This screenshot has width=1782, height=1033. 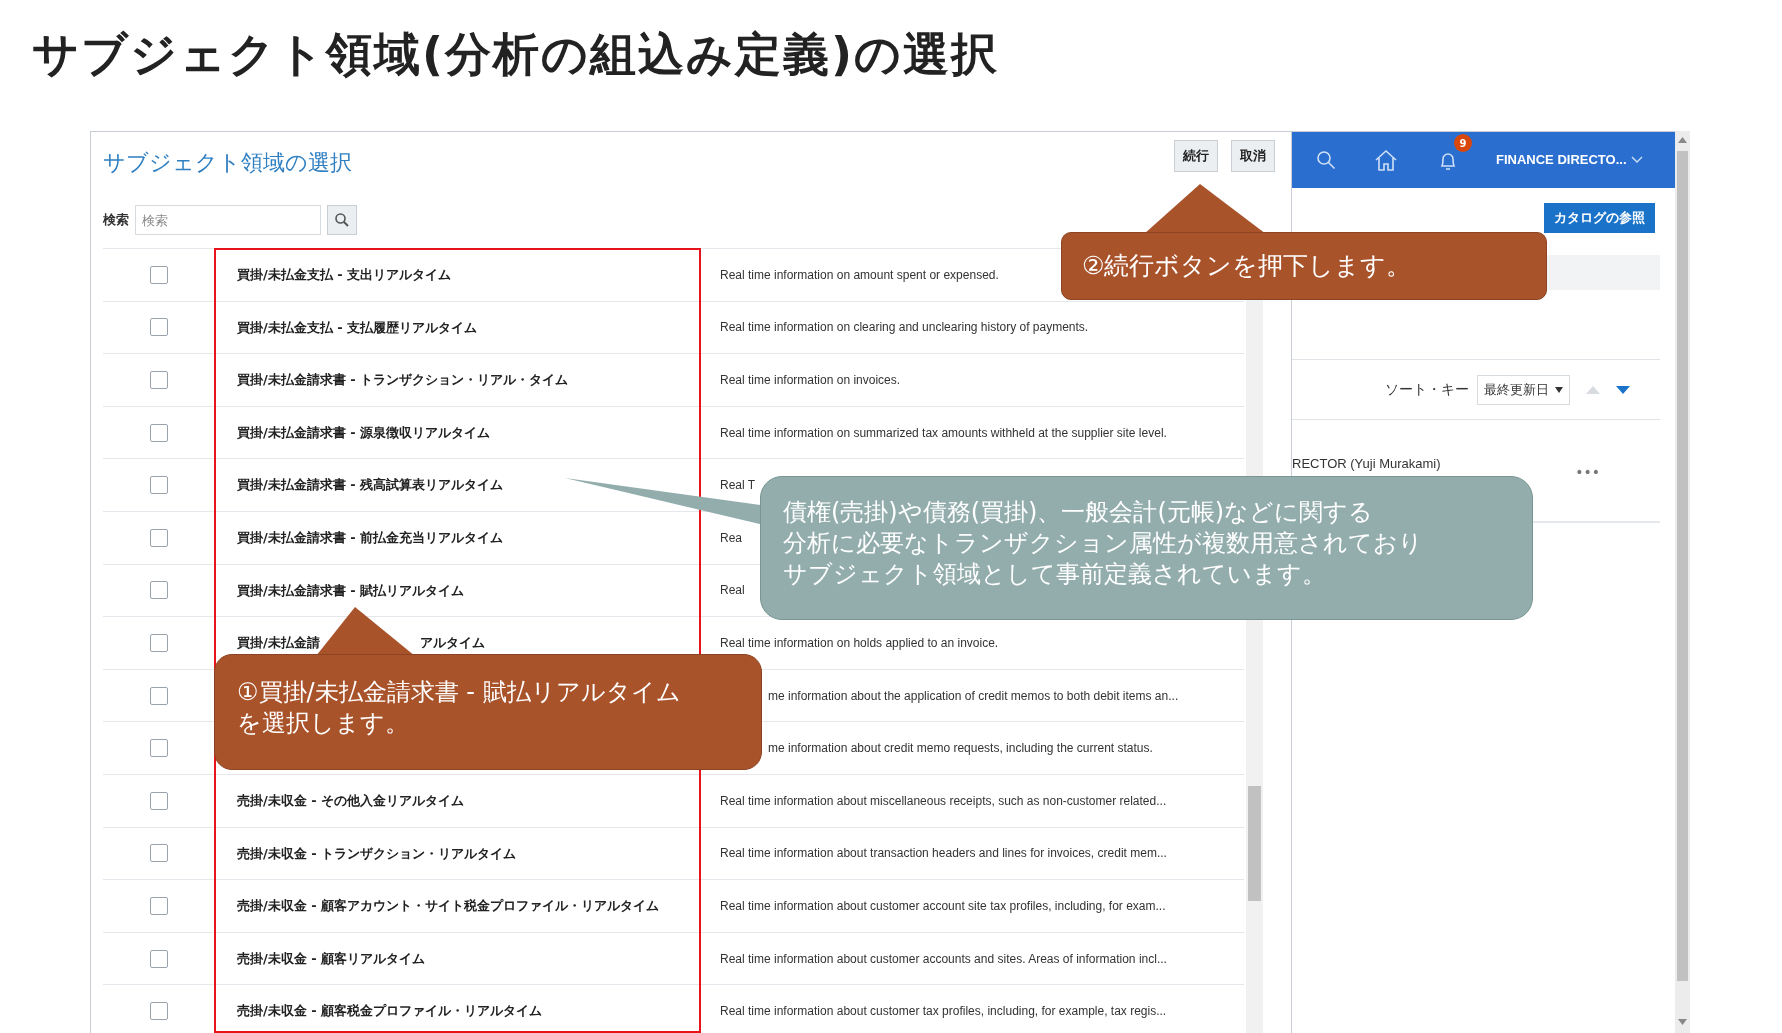 I want to click on subject-area-name: 買掛/未払金支払 - 支払履歴リアルタイム, so click(x=357, y=327).